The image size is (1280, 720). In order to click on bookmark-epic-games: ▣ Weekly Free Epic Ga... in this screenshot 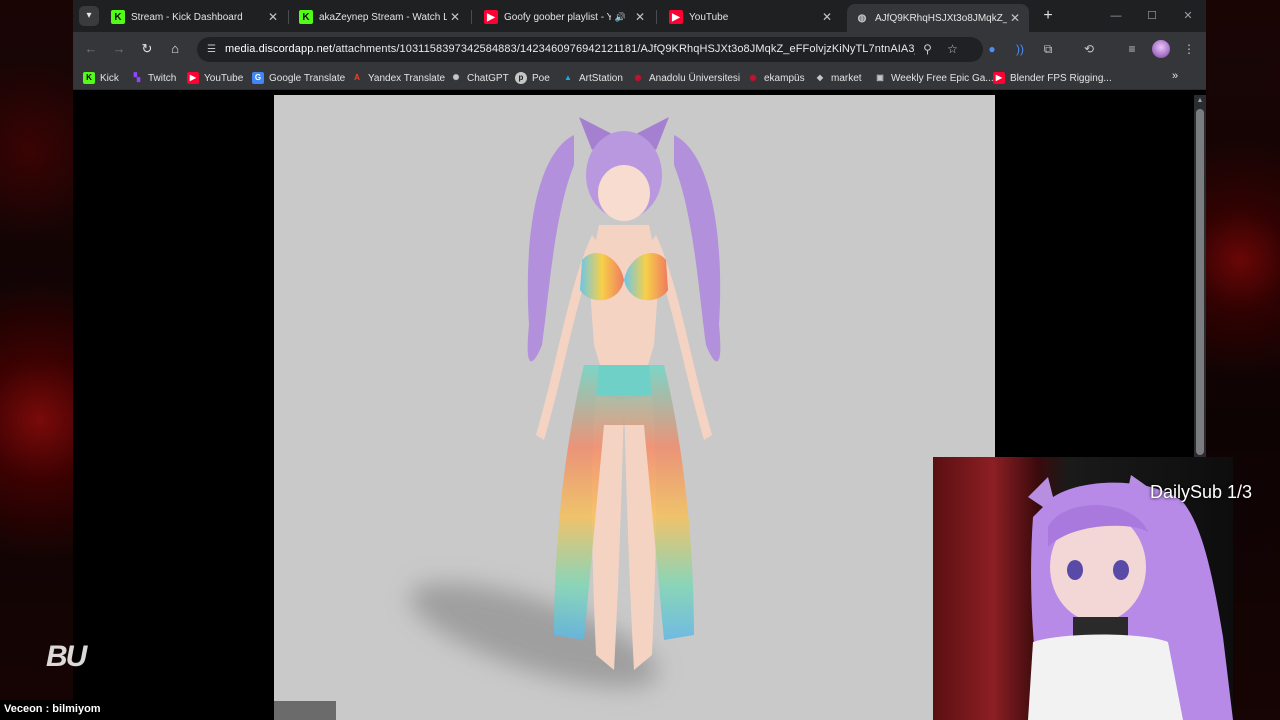, I will do `click(934, 78)`.